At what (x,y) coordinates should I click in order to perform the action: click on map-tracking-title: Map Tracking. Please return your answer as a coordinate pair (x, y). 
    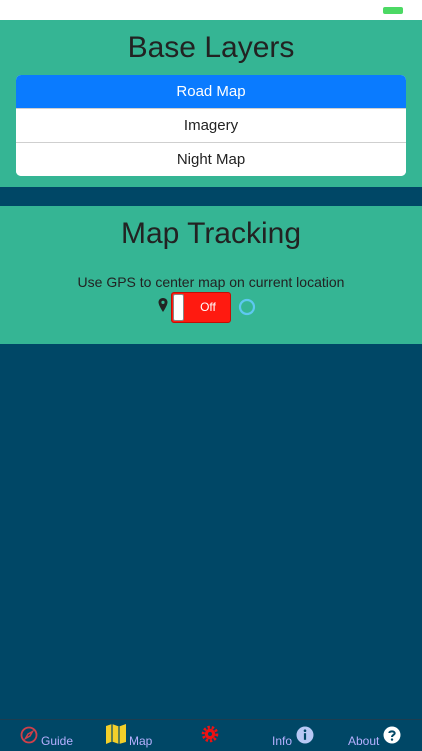
    Looking at the image, I should click on (211, 233).